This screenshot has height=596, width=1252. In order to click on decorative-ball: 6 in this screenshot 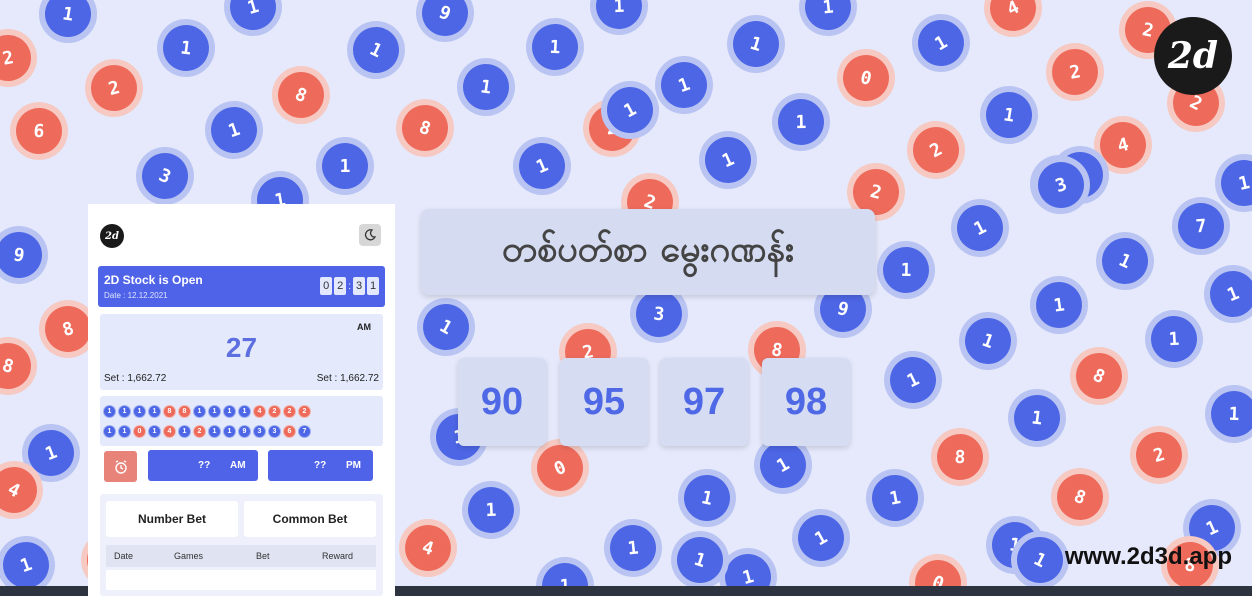, I will do `click(39, 131)`.